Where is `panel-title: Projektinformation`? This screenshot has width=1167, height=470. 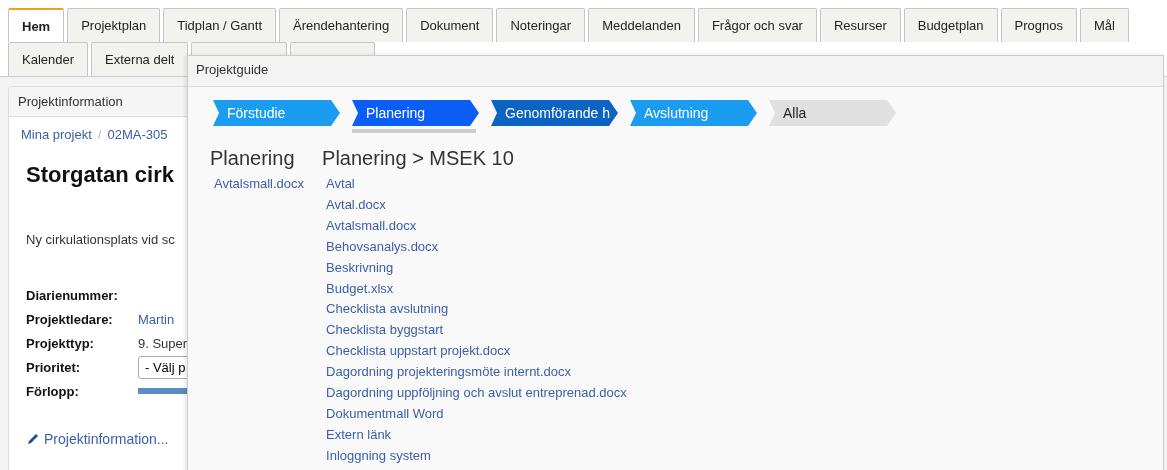 panel-title: Projektinformation is located at coordinates (70, 101).